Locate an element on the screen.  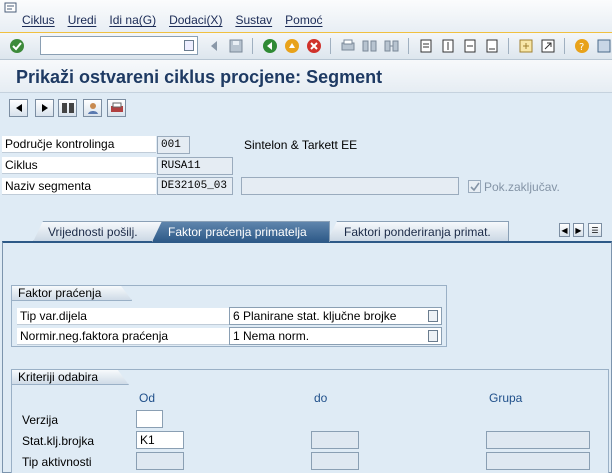
tip-var-dijela-select: 6 Planirane stat. ključne brojke is located at coordinates (335, 316).